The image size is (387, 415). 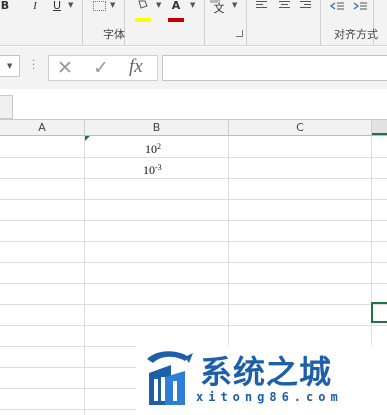 I want to click on font-group-label: 字体, so click(x=114, y=34).